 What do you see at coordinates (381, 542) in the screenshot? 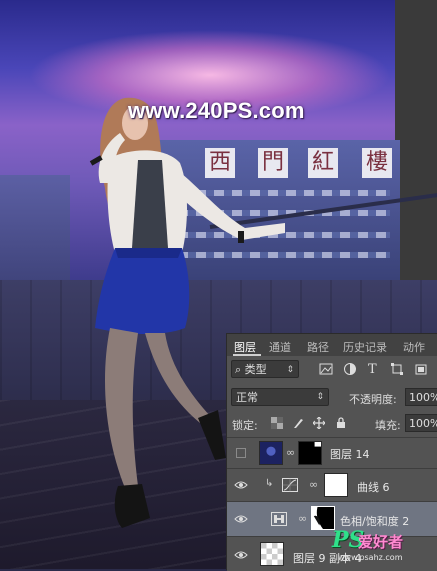
I see `logo-cn-text: 爱好者` at bounding box center [381, 542].